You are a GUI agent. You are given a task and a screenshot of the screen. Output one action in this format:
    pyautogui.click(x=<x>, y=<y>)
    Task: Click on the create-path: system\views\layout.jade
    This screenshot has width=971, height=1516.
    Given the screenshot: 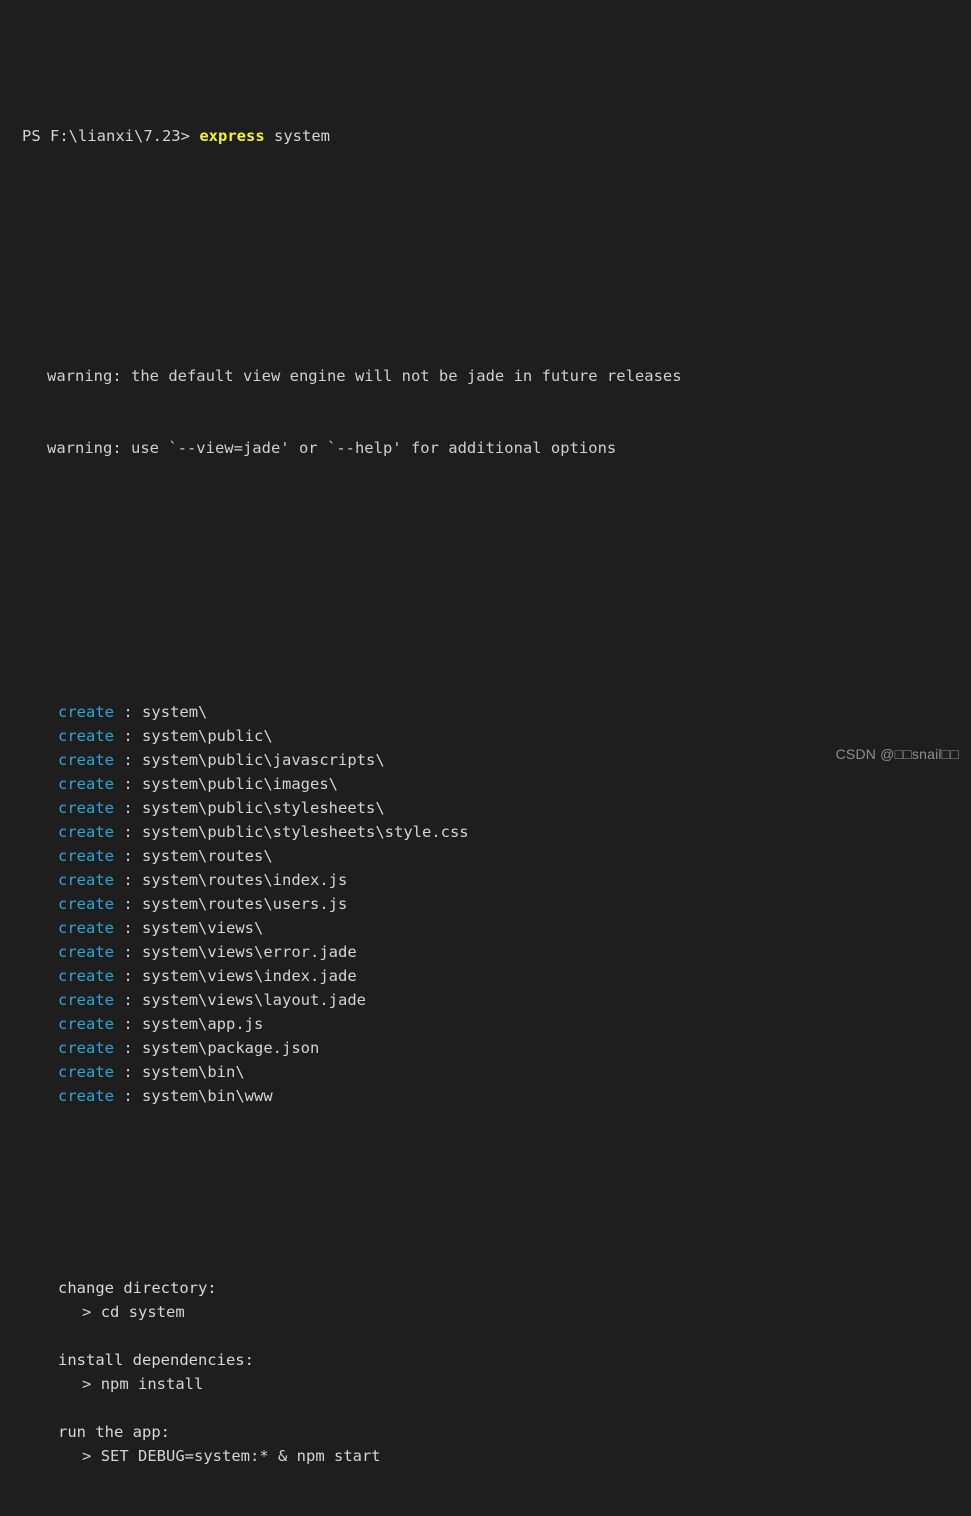 What is the action you would take?
    pyautogui.click(x=254, y=1000)
    